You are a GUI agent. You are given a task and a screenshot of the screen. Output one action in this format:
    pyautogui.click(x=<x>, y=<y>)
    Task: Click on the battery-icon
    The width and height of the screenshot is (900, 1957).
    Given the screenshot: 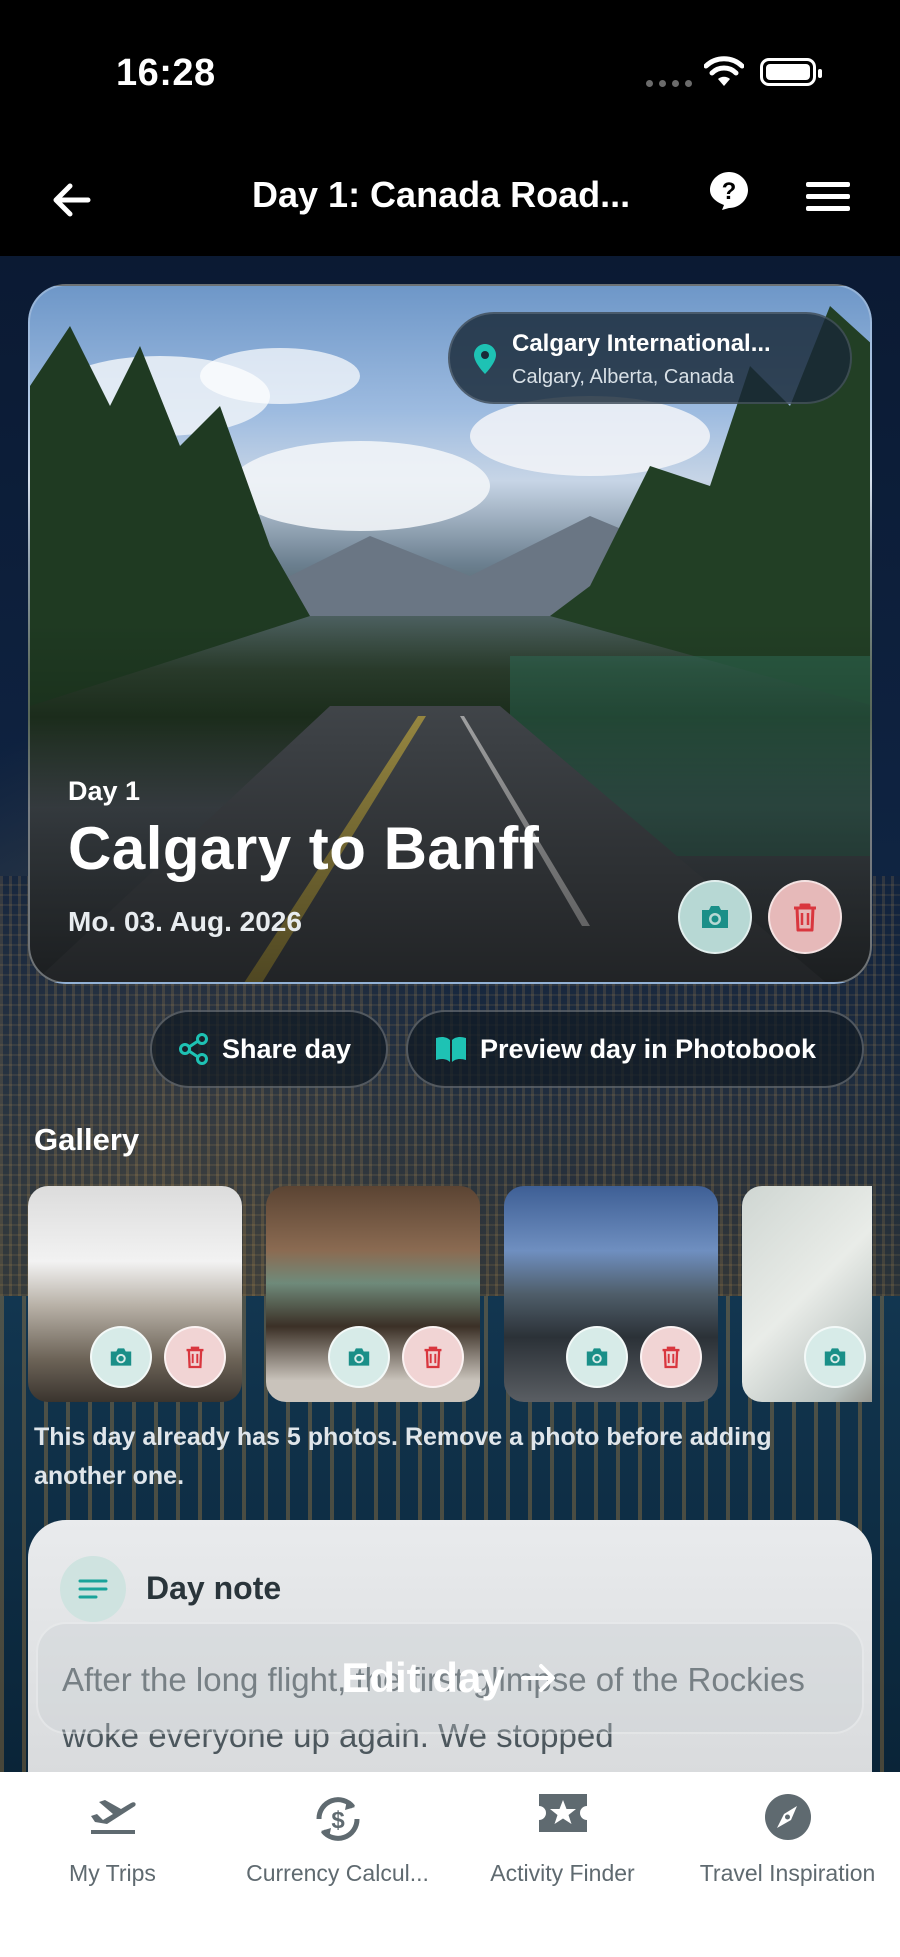 What is the action you would take?
    pyautogui.click(x=791, y=72)
    